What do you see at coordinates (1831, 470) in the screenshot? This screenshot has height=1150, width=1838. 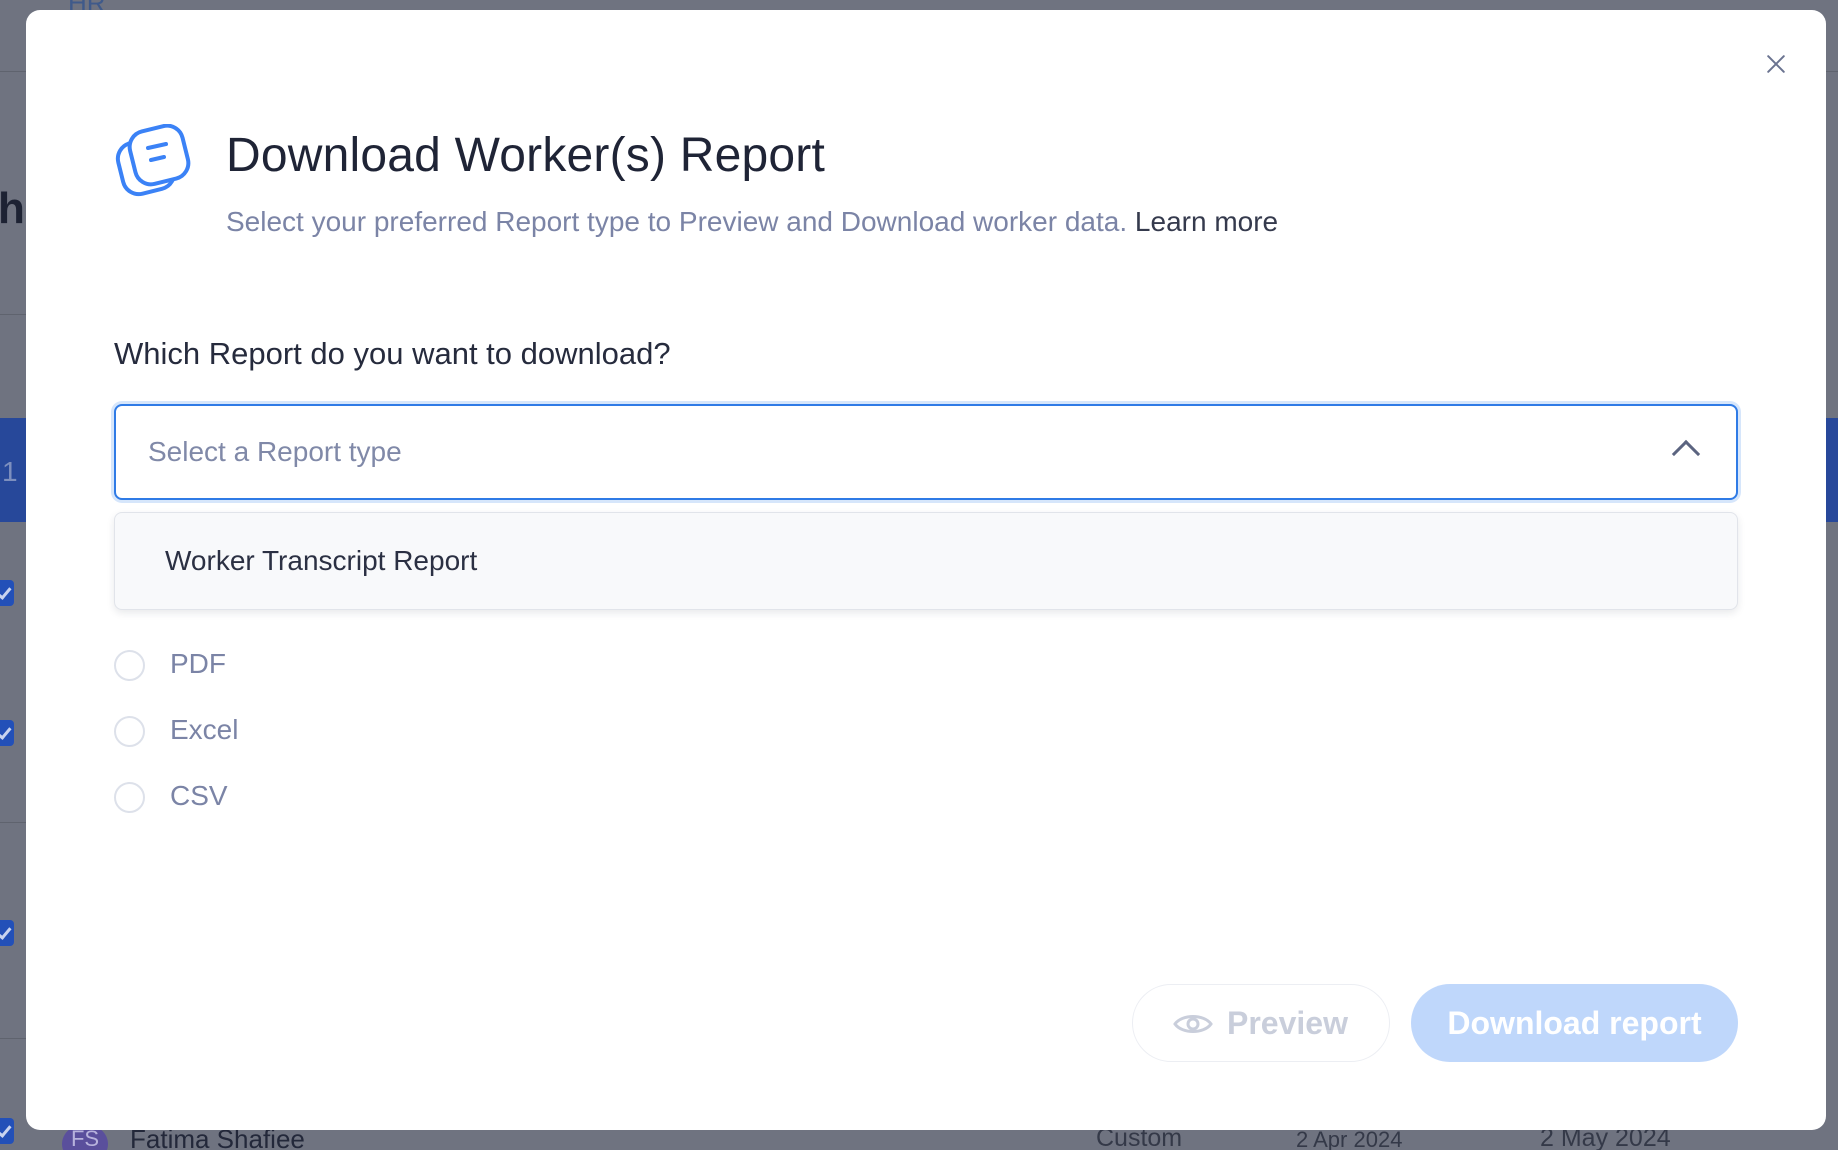 I see `background-selected-row-edge` at bounding box center [1831, 470].